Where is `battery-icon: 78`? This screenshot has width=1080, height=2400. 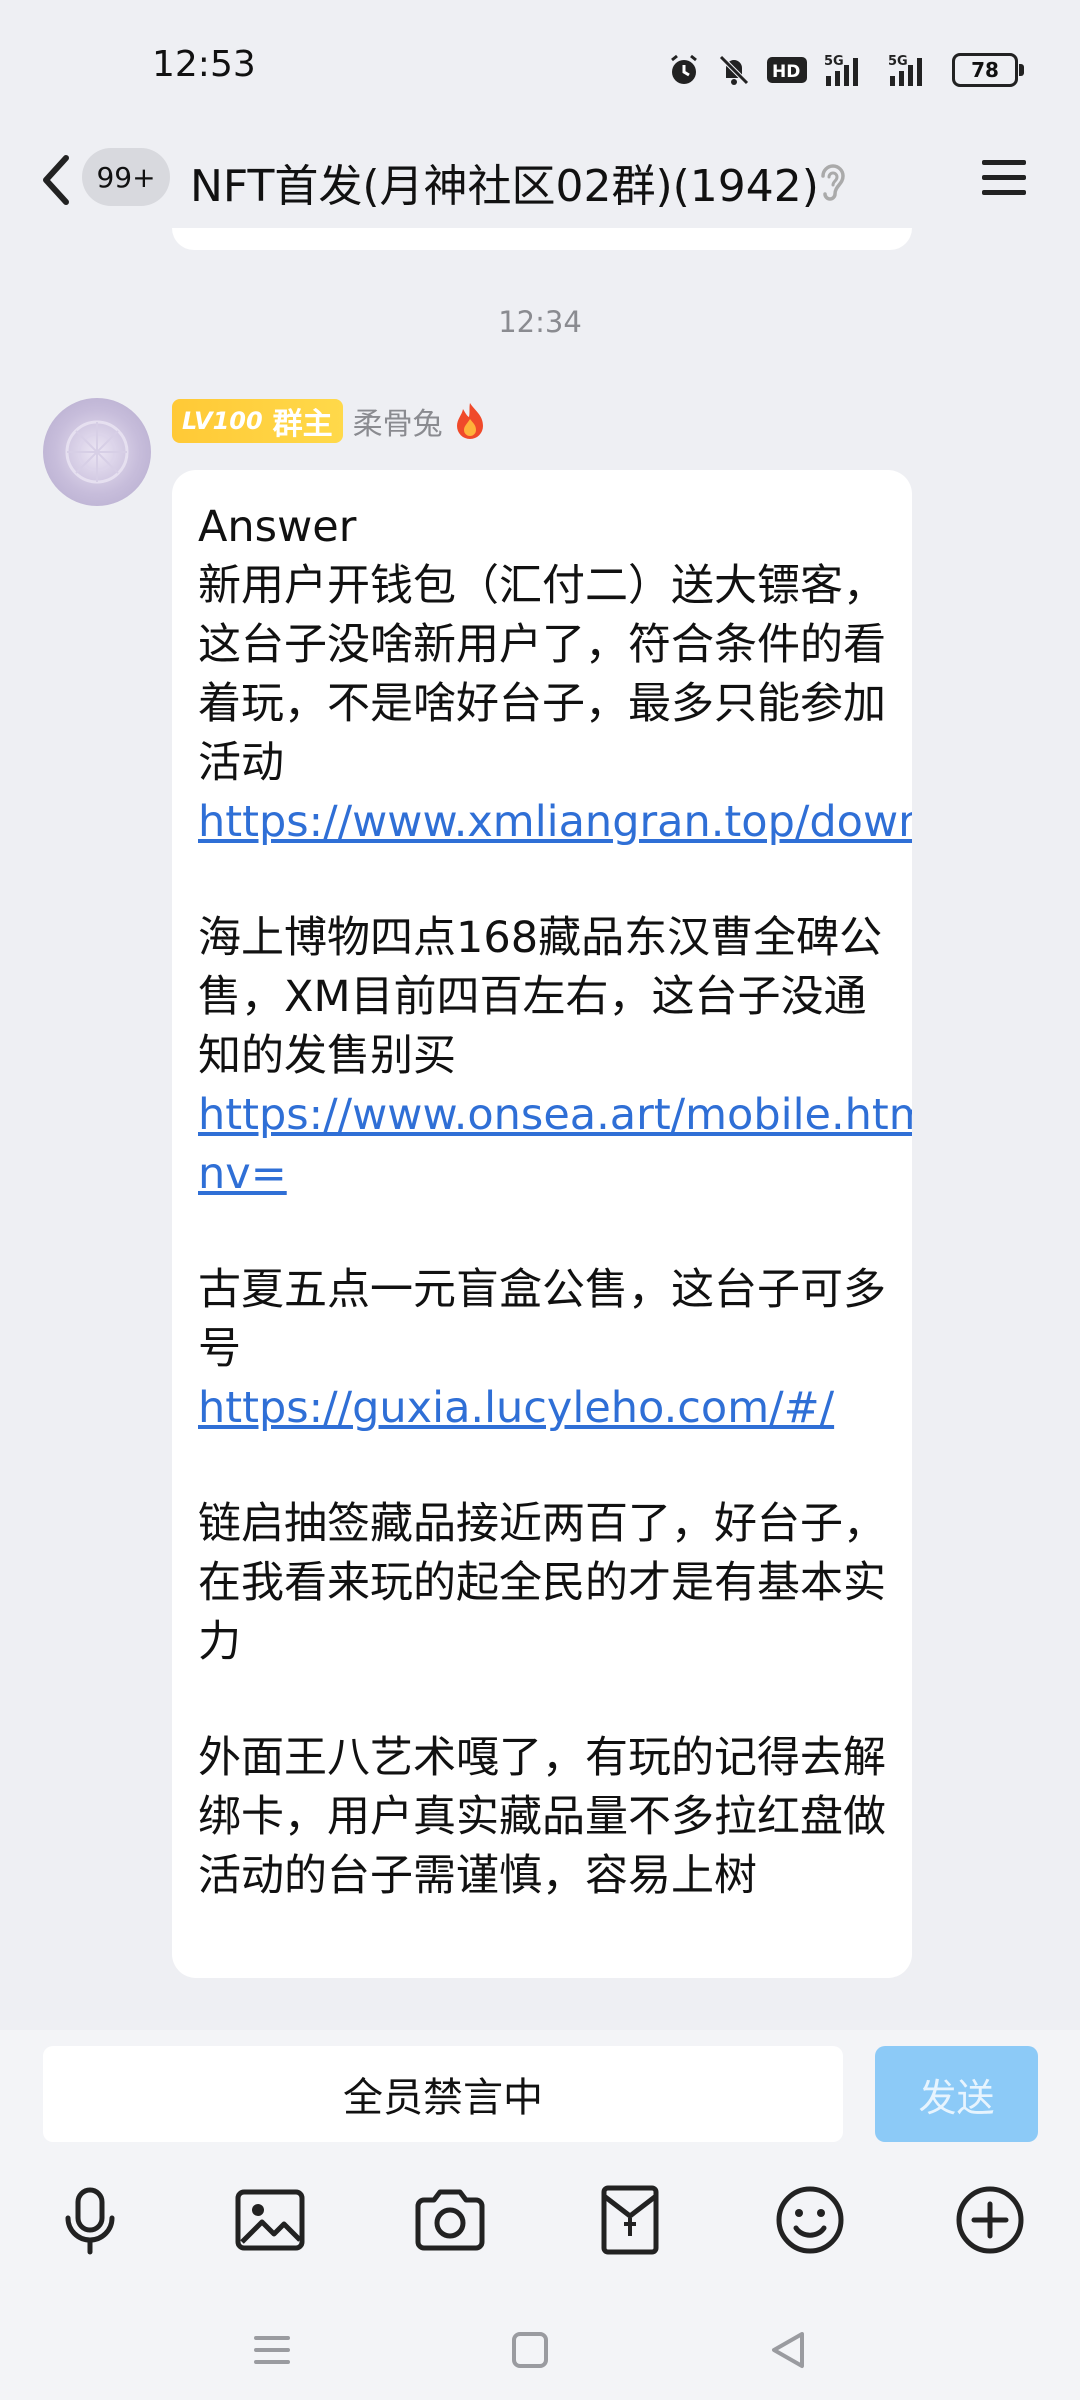
battery-icon: 78 is located at coordinates (988, 70).